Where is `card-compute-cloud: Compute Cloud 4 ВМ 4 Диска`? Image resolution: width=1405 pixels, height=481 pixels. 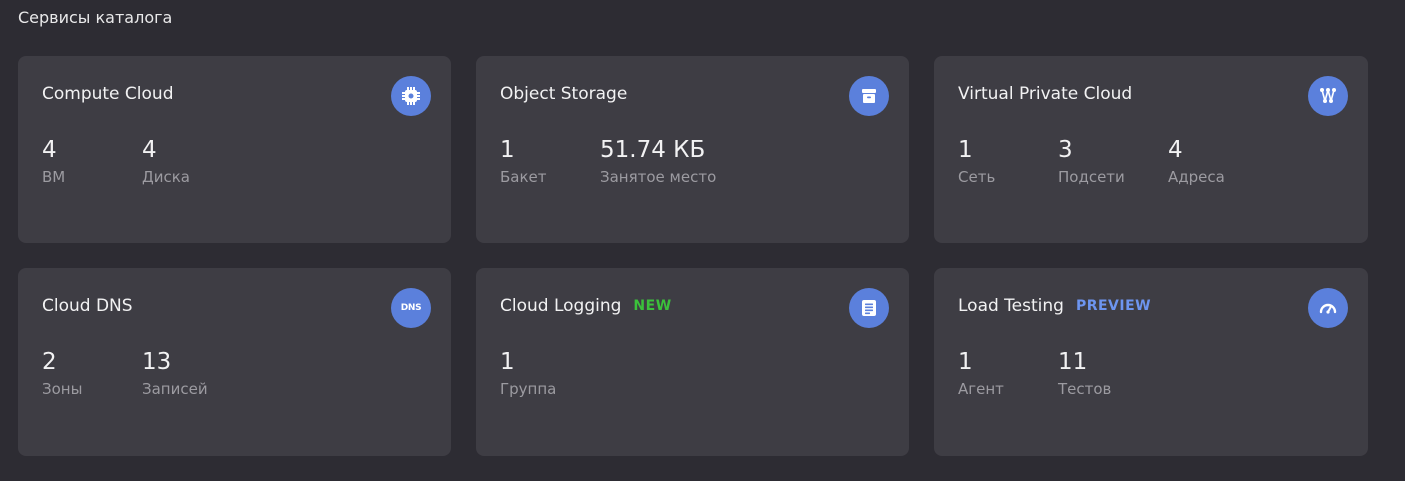 card-compute-cloud: Compute Cloud 4 ВМ 4 Диска is located at coordinates (234, 149).